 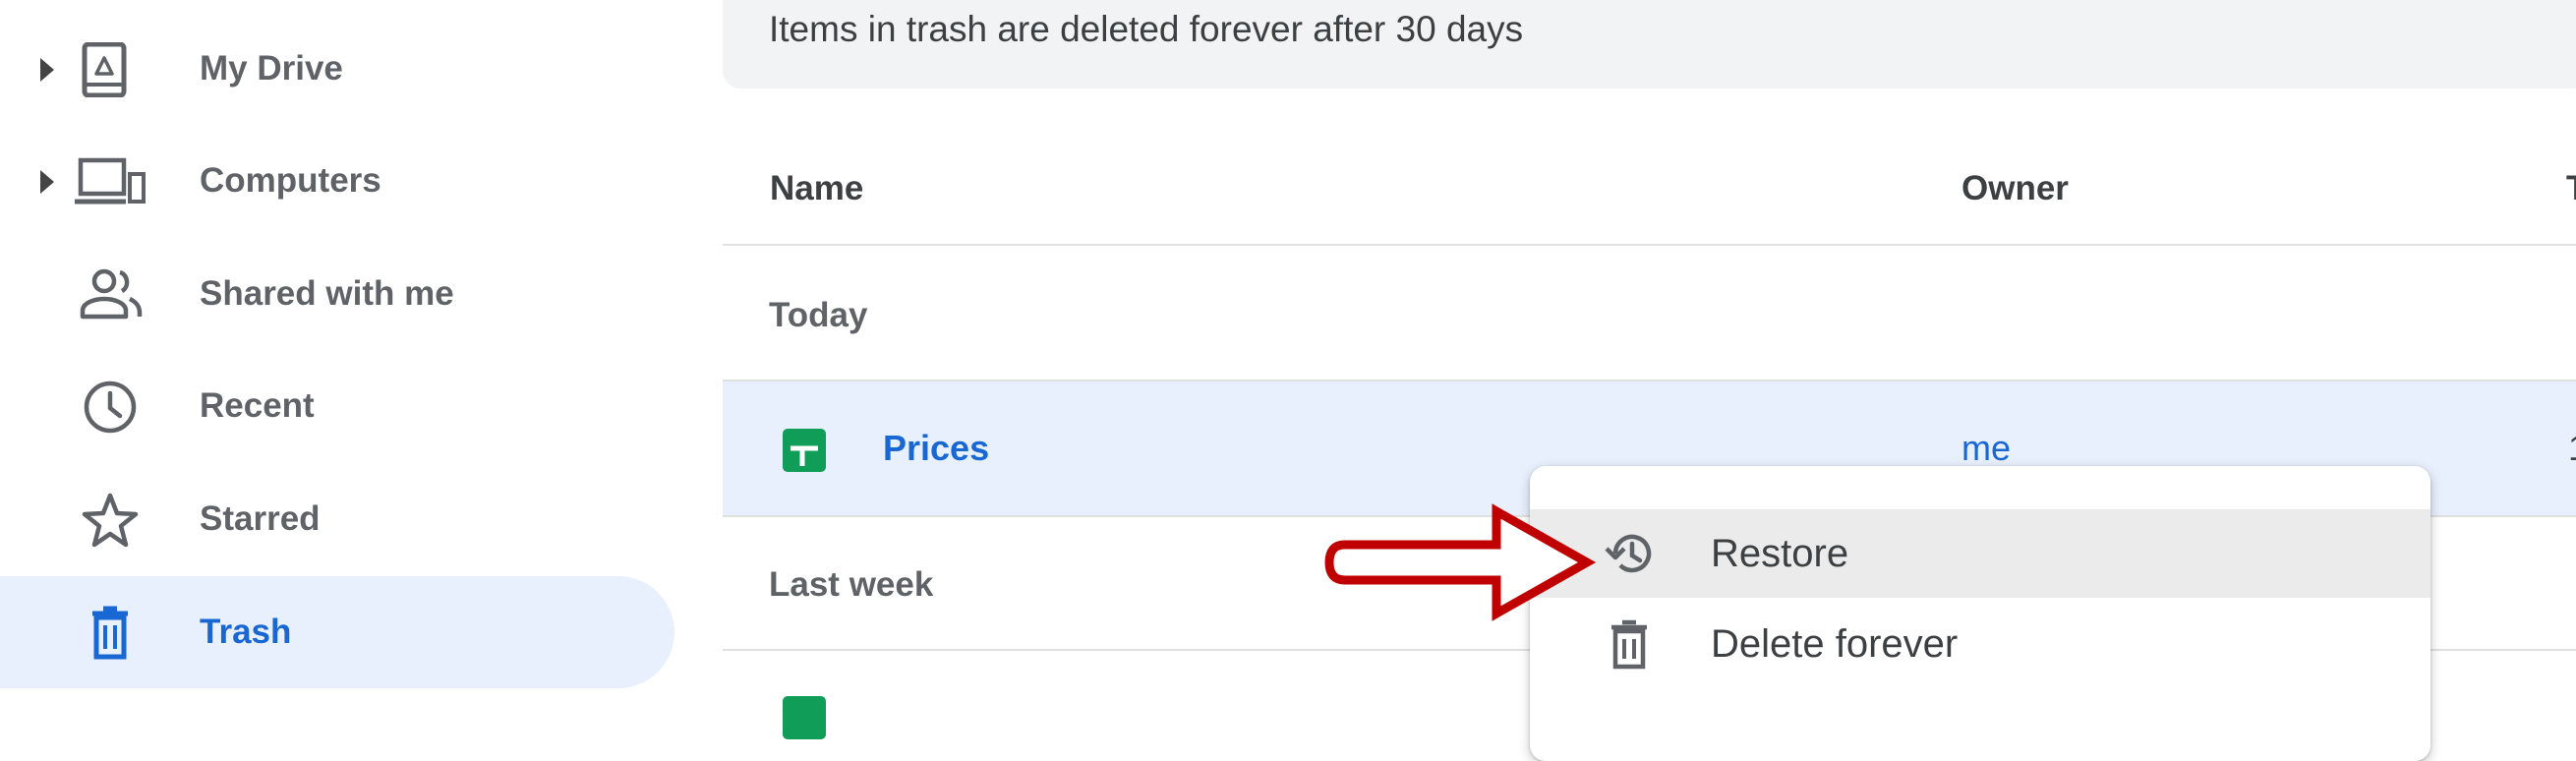 I want to click on restore-history-icon, so click(x=1628, y=554).